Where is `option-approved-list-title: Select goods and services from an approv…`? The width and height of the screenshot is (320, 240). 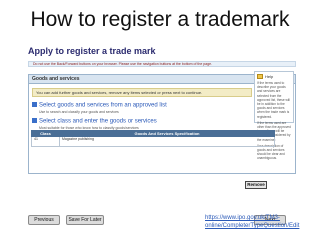 option-approved-list-title: Select goods and services from an approv… is located at coordinates (103, 106).